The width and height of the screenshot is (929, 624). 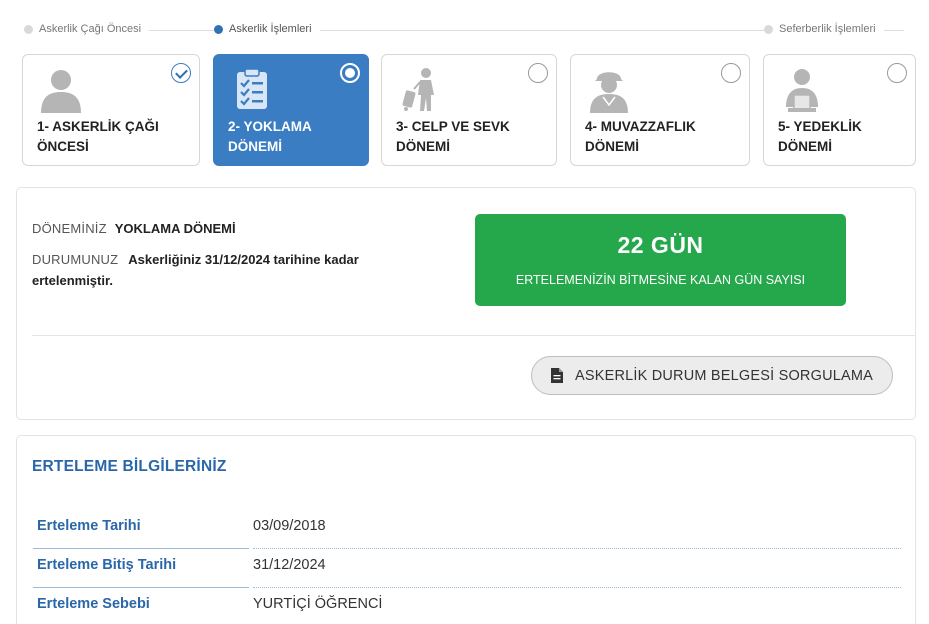 What do you see at coordinates (75, 259) in the screenshot?
I see `state-label: DURUMUNUZ` at bounding box center [75, 259].